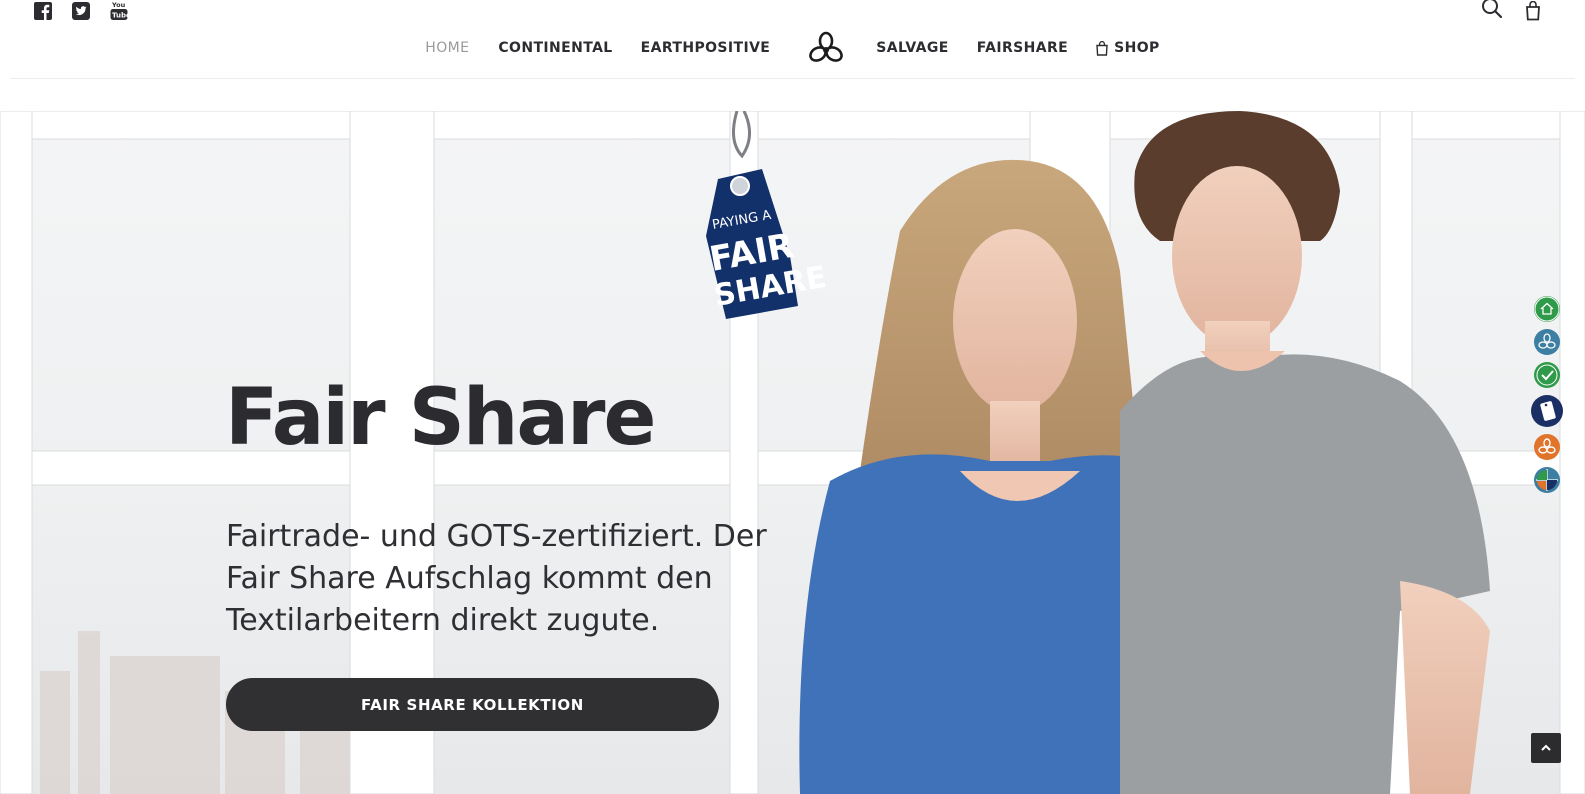 This screenshot has height=794, width=1585. I want to click on cart-icon, so click(1533, 11).